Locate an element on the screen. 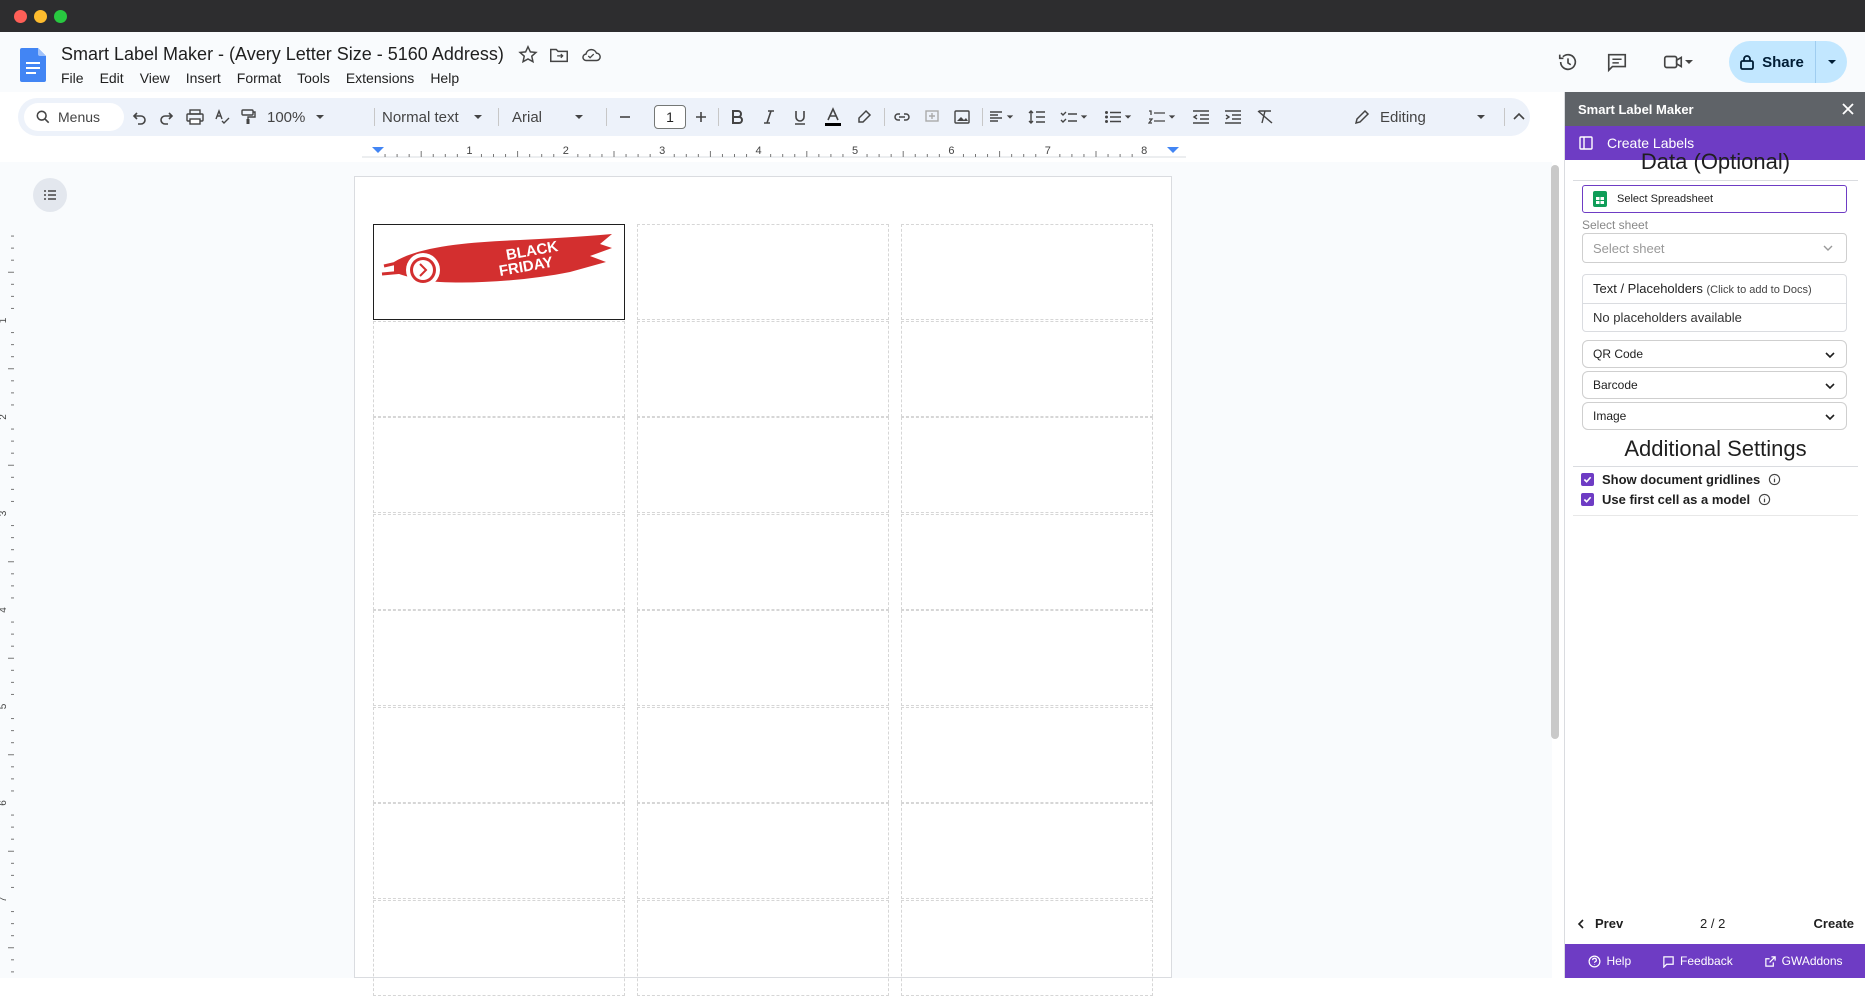 The image size is (1865, 996). menu-format: Format is located at coordinates (259, 78).